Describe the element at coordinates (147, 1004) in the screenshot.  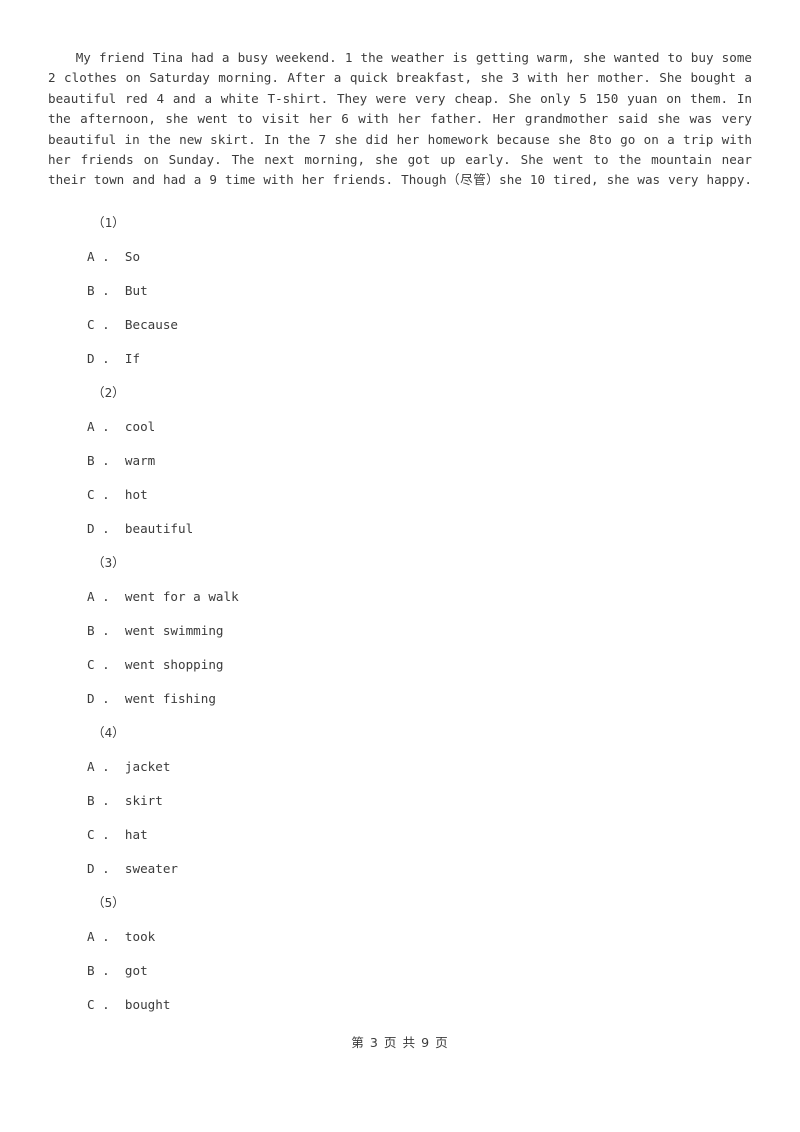
I see `option-text: bought` at that location.